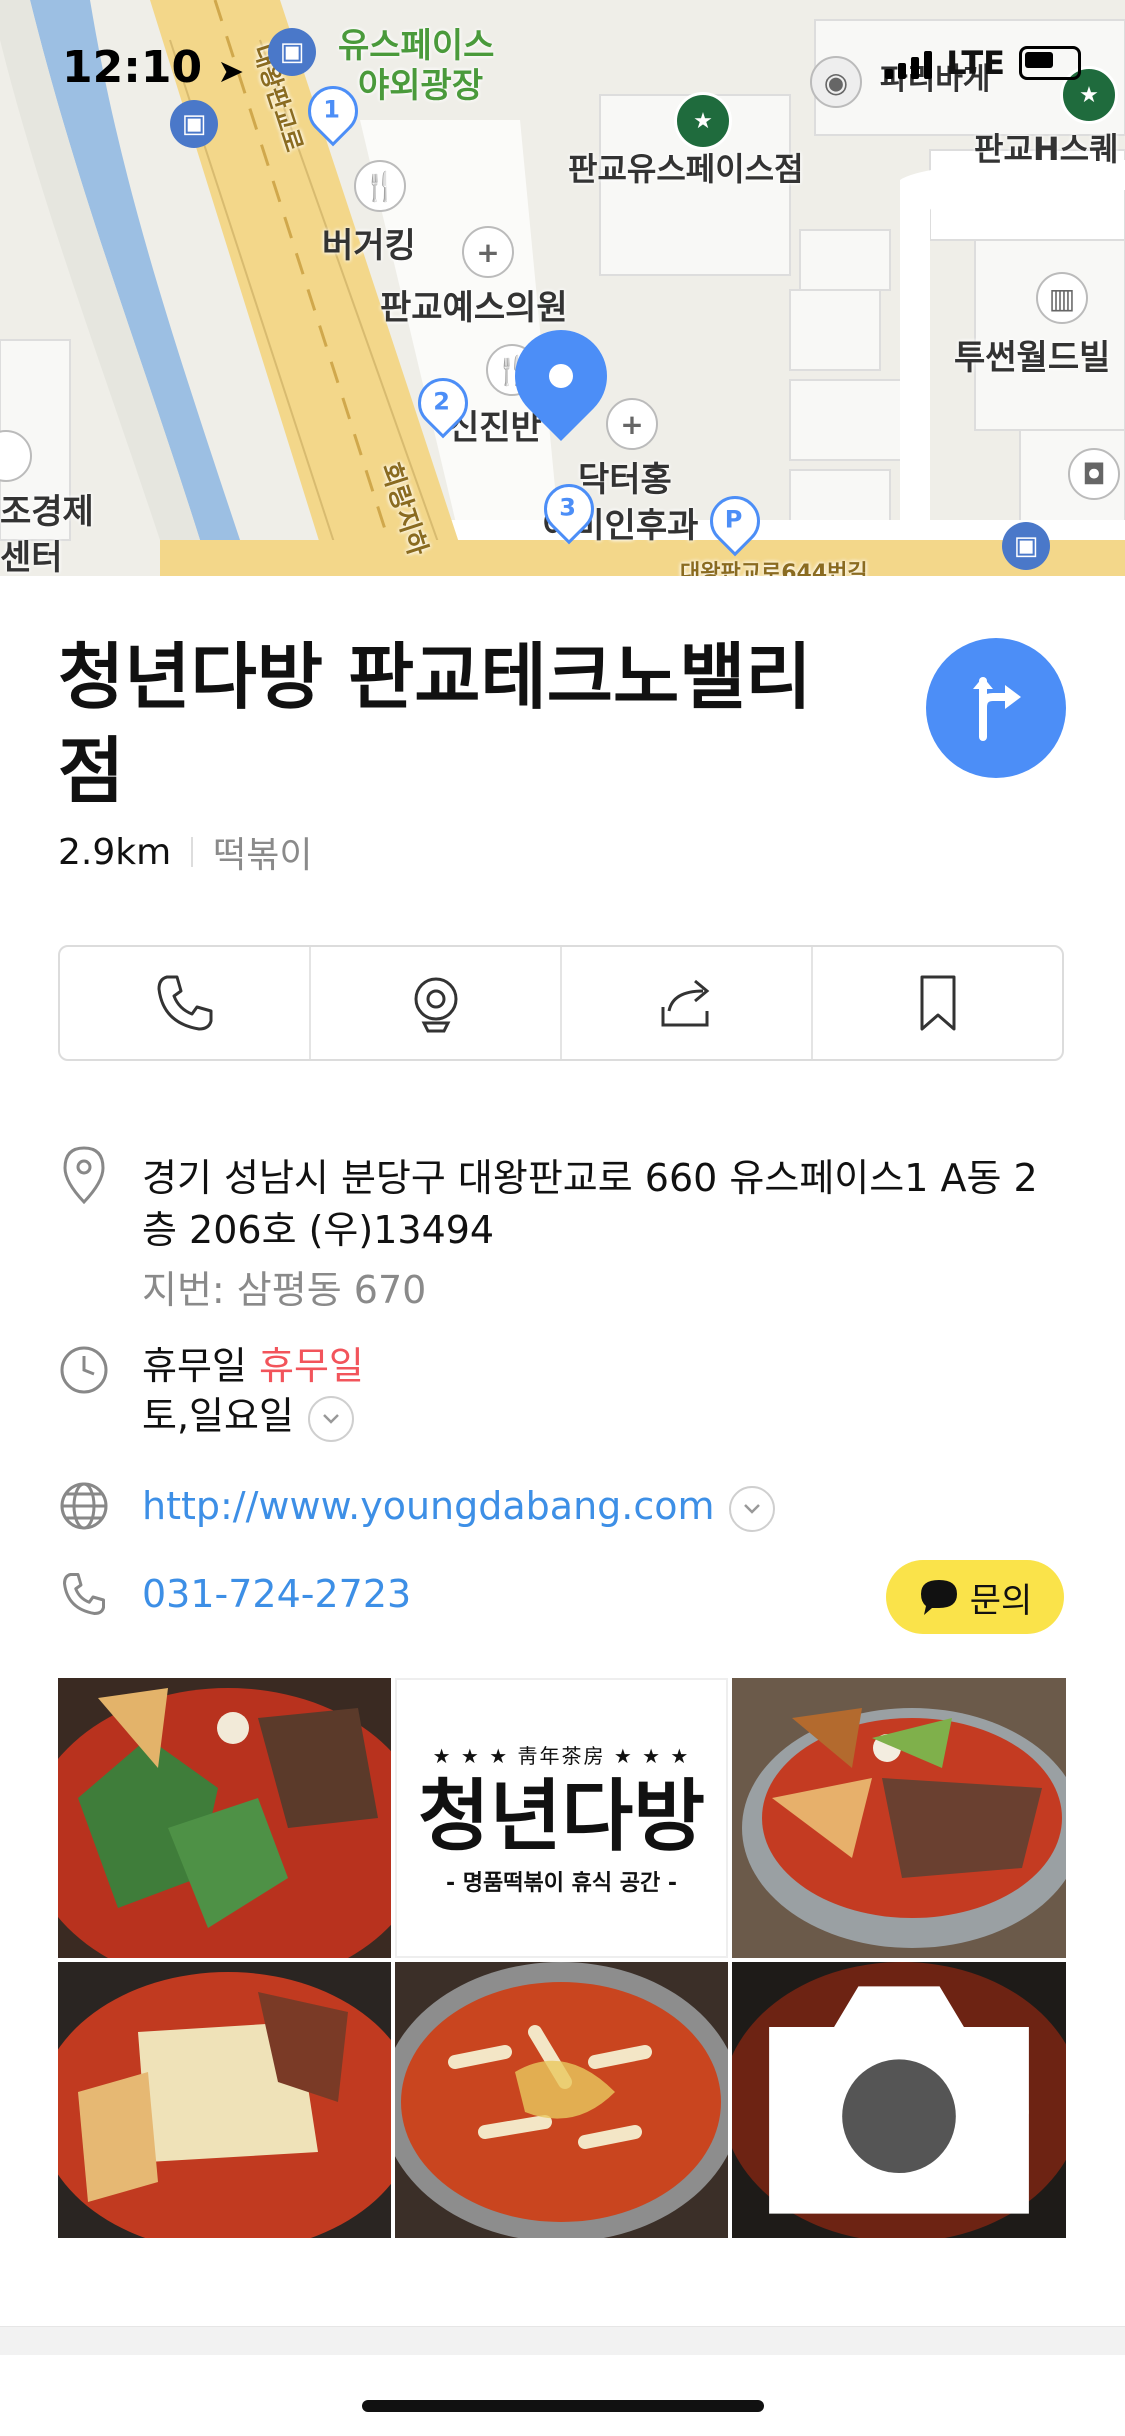 The width and height of the screenshot is (1125, 2436). I want to click on logo-name: 청년다방, so click(561, 1816).